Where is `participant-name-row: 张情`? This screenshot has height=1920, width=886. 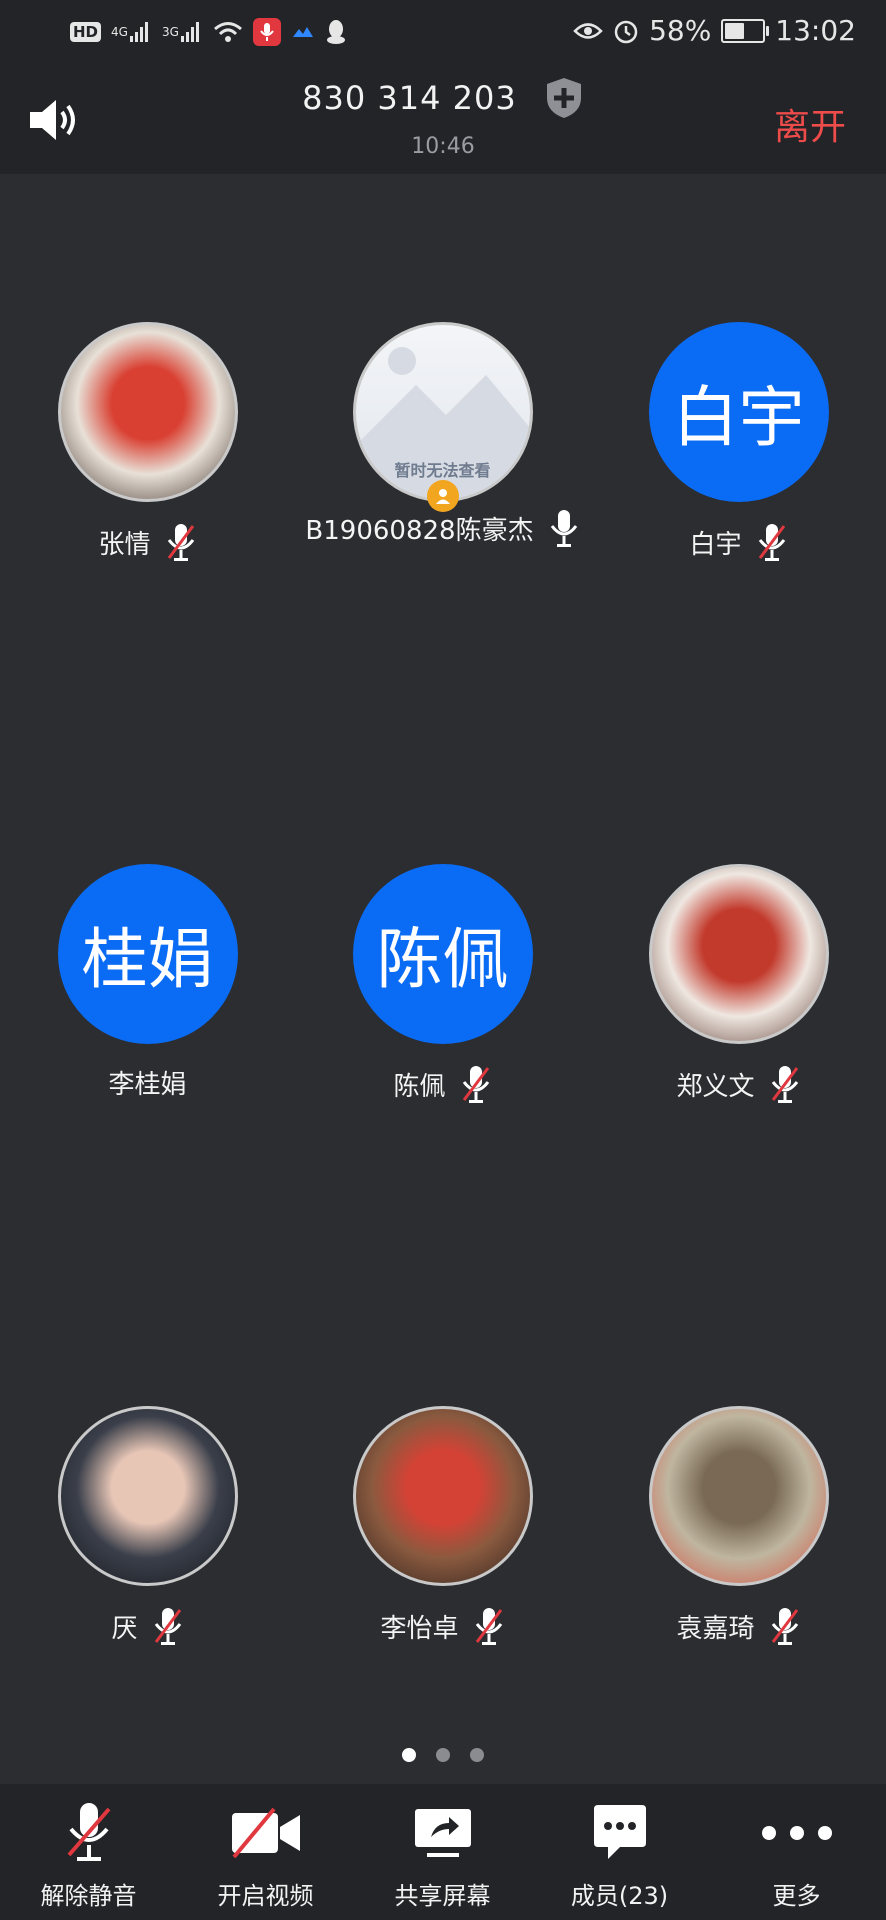
participant-name-row: 张情 is located at coordinates (147, 542).